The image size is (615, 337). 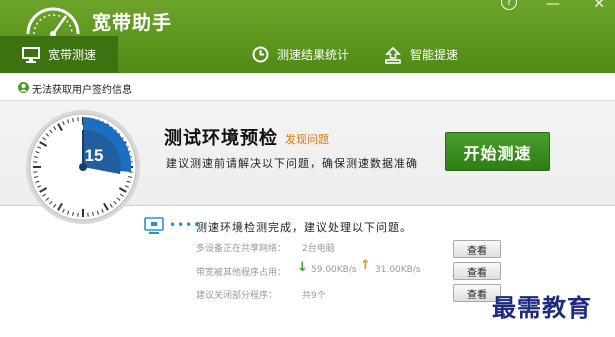 What do you see at coordinates (477, 271) in the screenshot?
I see `view-button-bandwidth: 查看` at bounding box center [477, 271].